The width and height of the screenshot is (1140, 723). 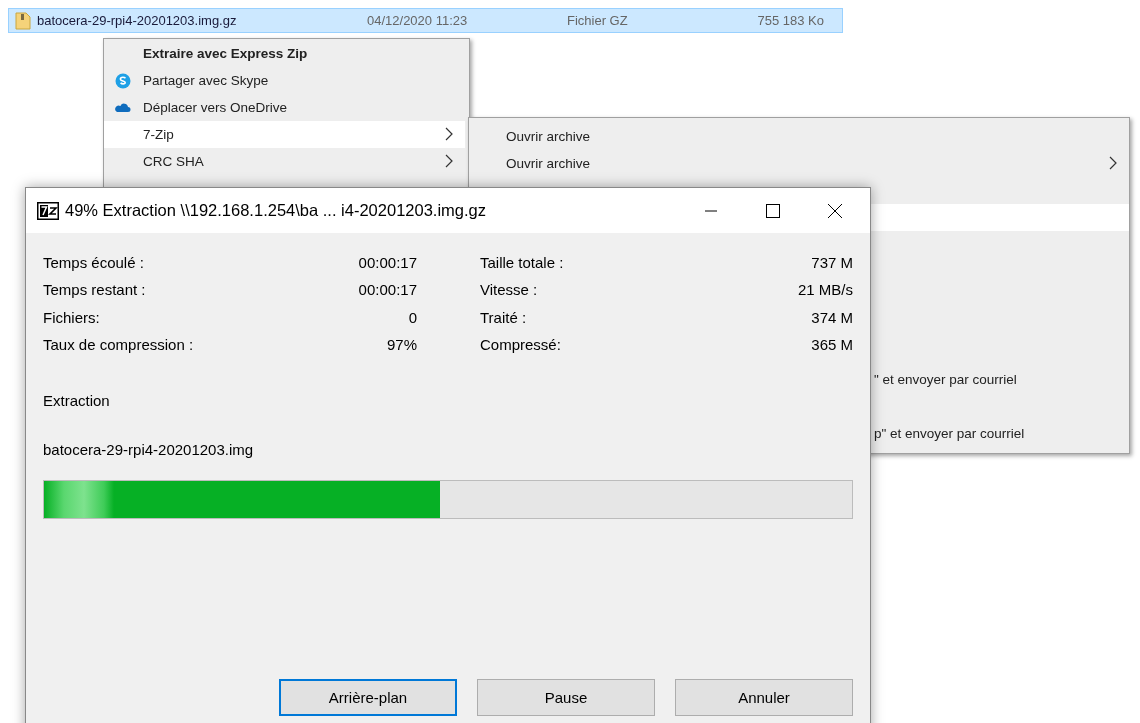 I want to click on stat-label: Taux de compression :, so click(x=118, y=345).